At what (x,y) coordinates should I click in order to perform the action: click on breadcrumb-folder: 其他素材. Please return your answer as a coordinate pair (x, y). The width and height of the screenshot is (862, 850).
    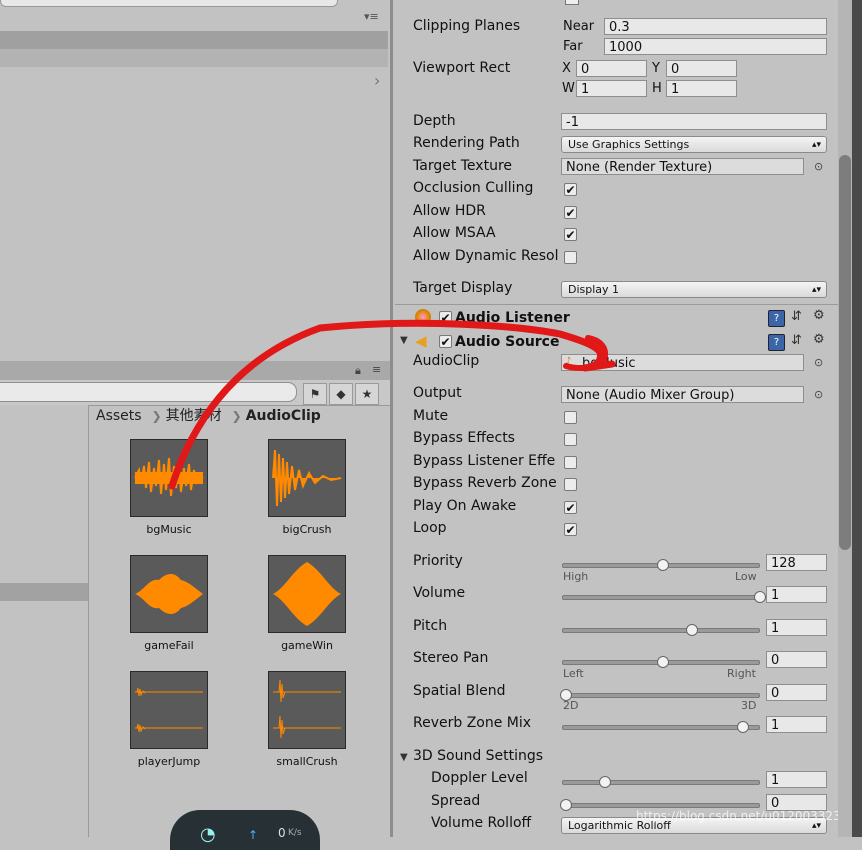
    Looking at the image, I should click on (194, 416).